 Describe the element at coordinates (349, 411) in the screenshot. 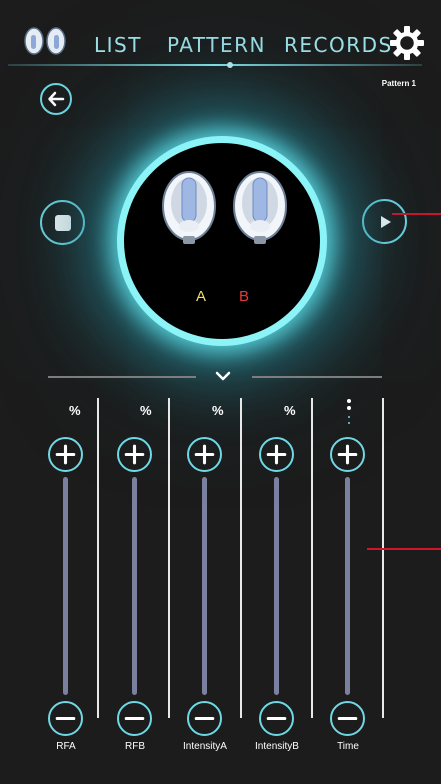

I see `time-unit-dots` at that location.